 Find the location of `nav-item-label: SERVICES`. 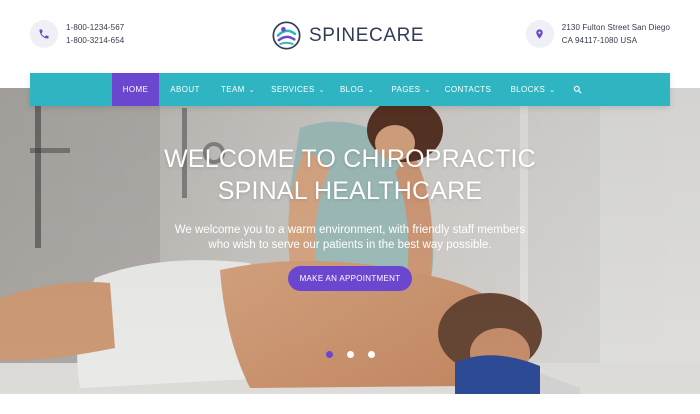

nav-item-label: SERVICES is located at coordinates (293, 89).